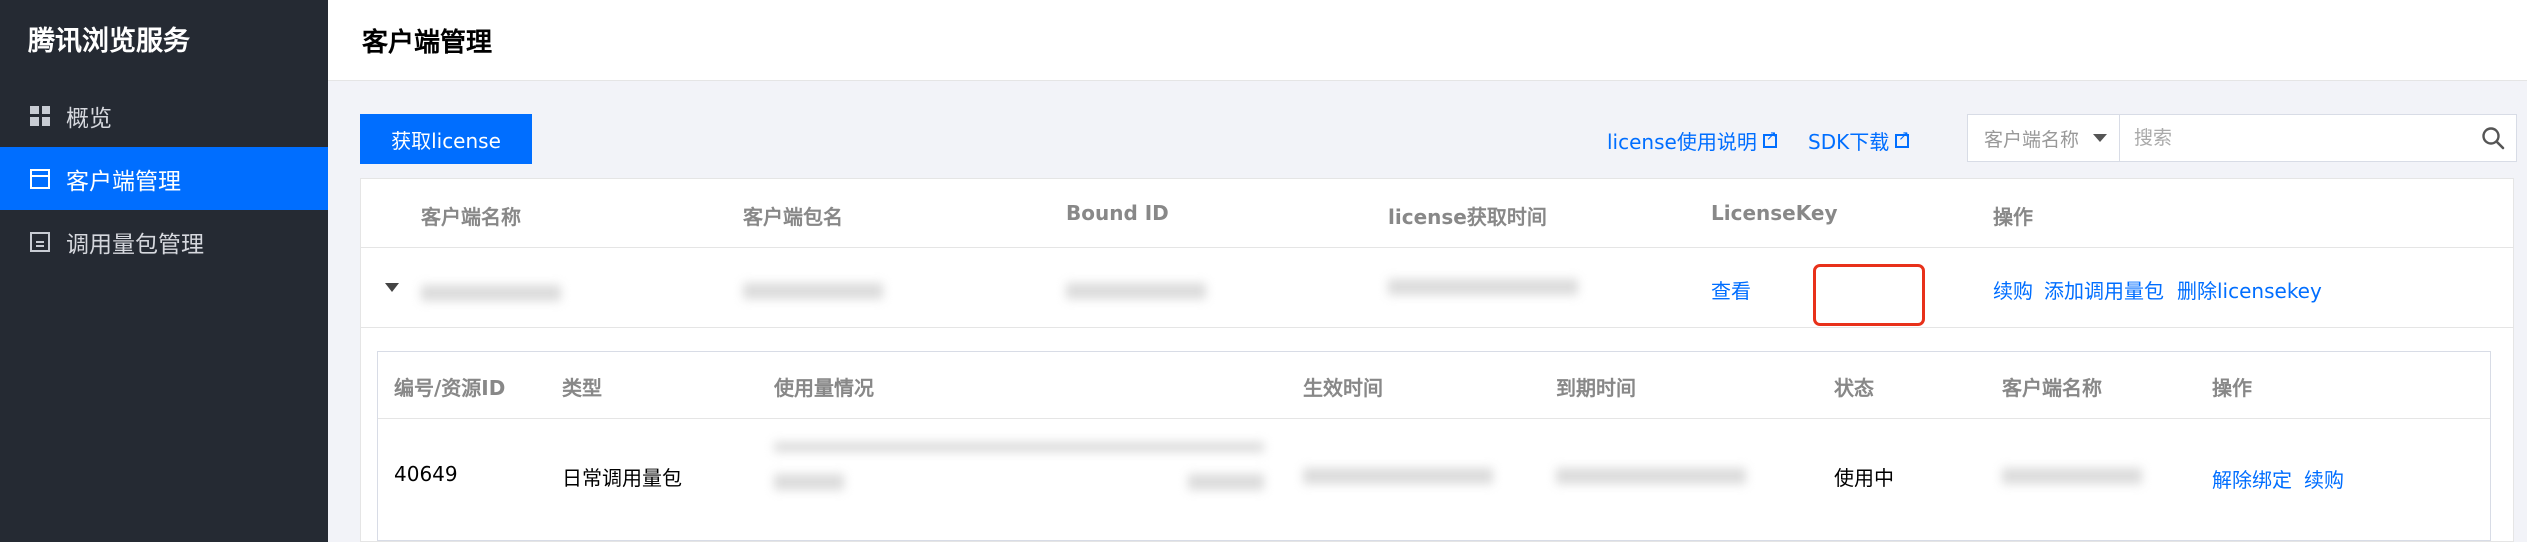 The image size is (2527, 542). I want to click on column-header: 状态, so click(1854, 388).